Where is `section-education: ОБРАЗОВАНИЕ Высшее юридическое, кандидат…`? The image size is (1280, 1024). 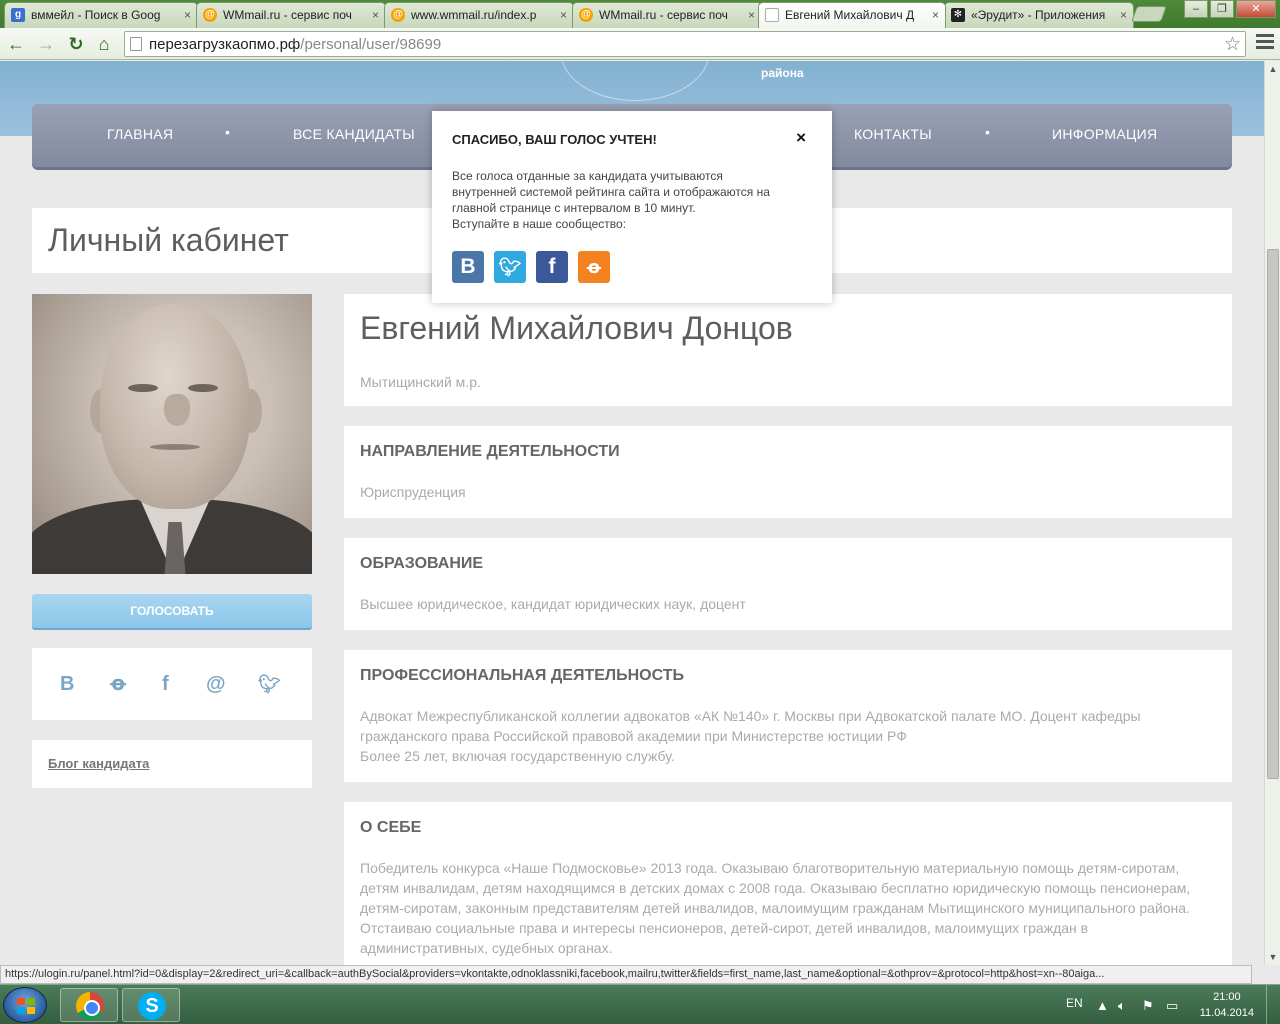 section-education: ОБРАЗОВАНИЕ Высшее юридическое, кандидат… is located at coordinates (788, 584).